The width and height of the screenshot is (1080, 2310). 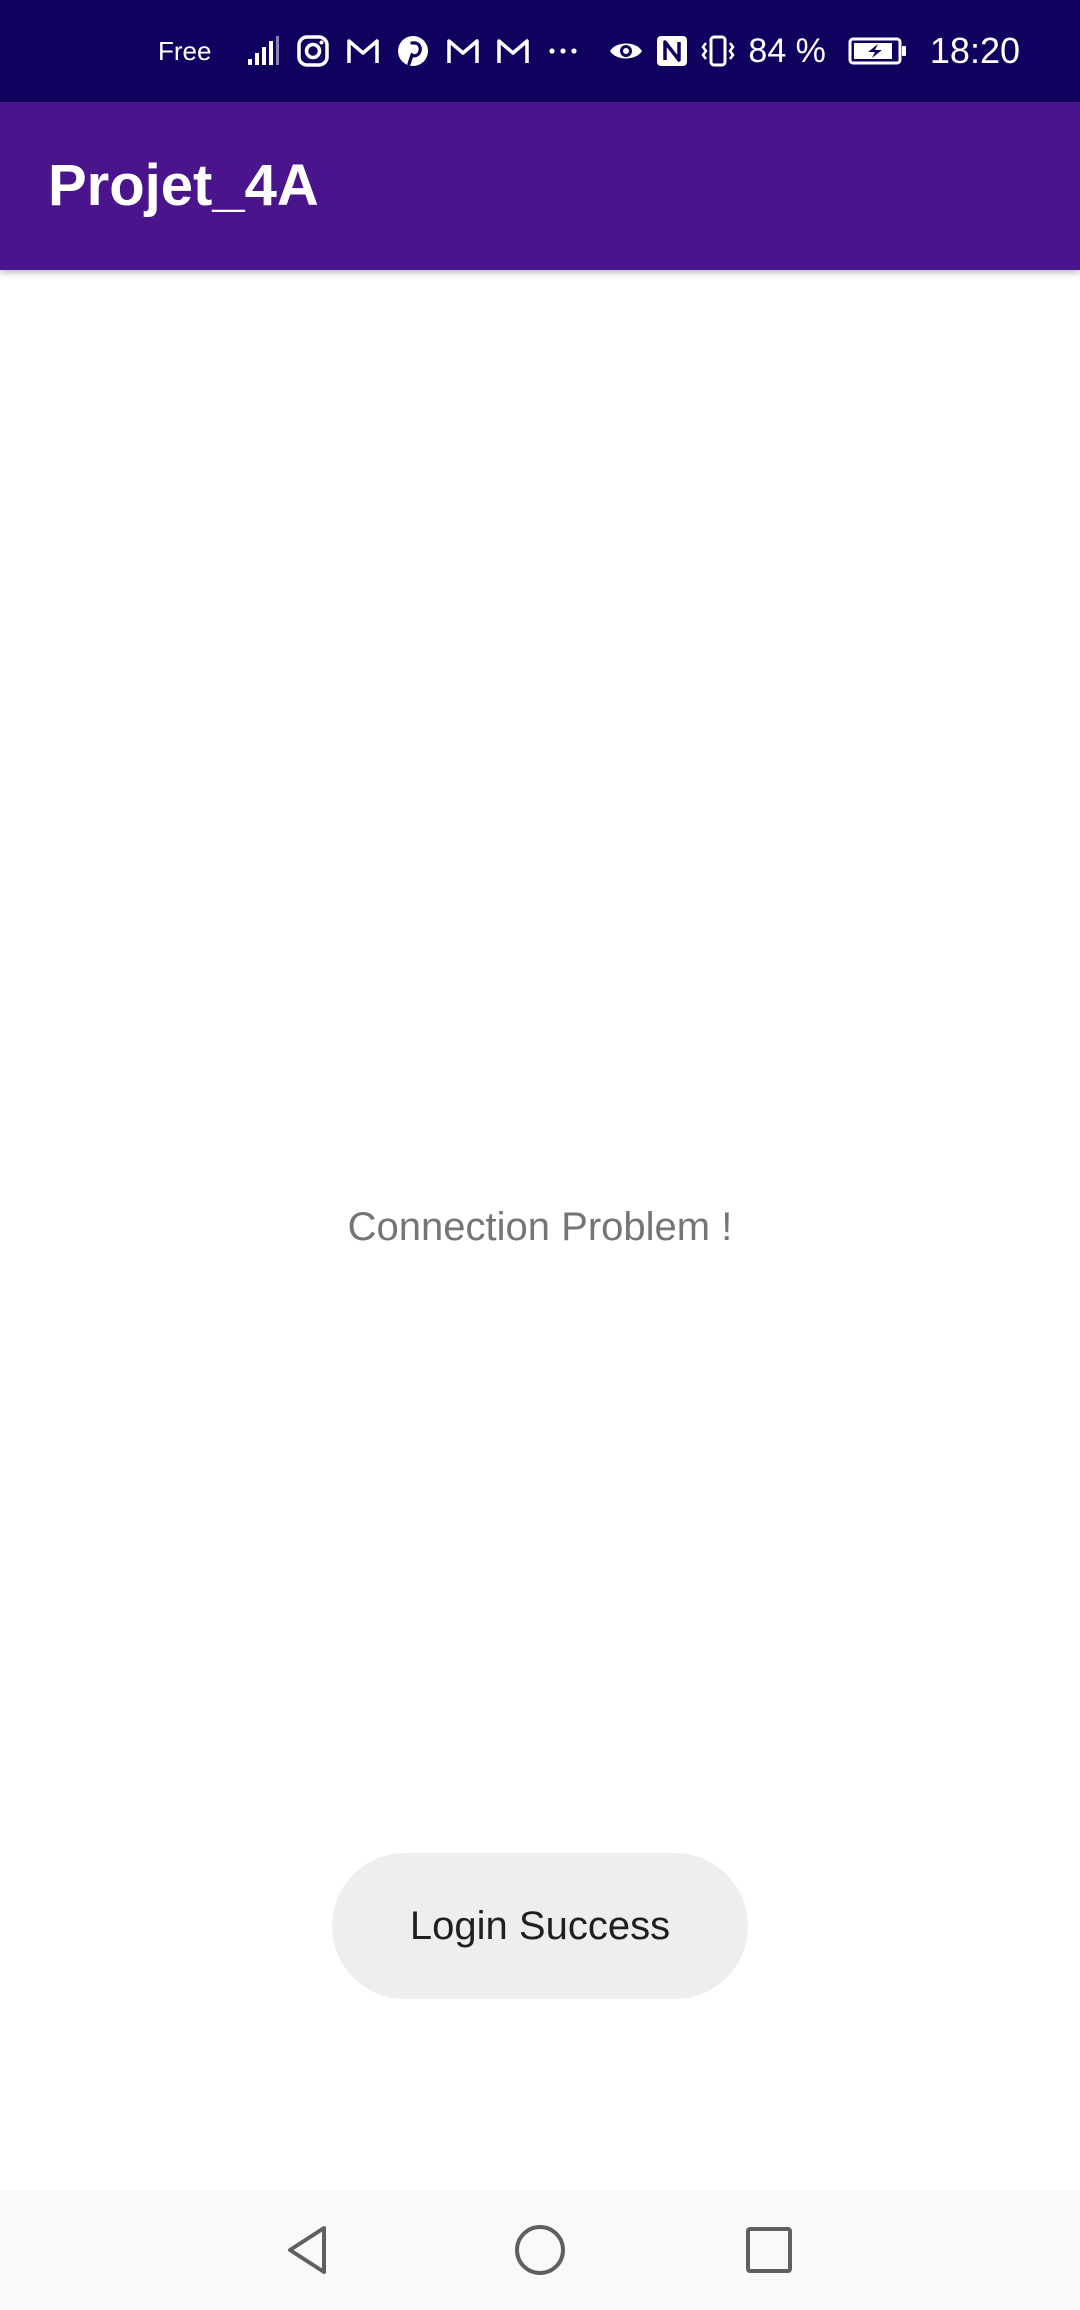 I want to click on toast-message: Login Success, so click(x=540, y=1926).